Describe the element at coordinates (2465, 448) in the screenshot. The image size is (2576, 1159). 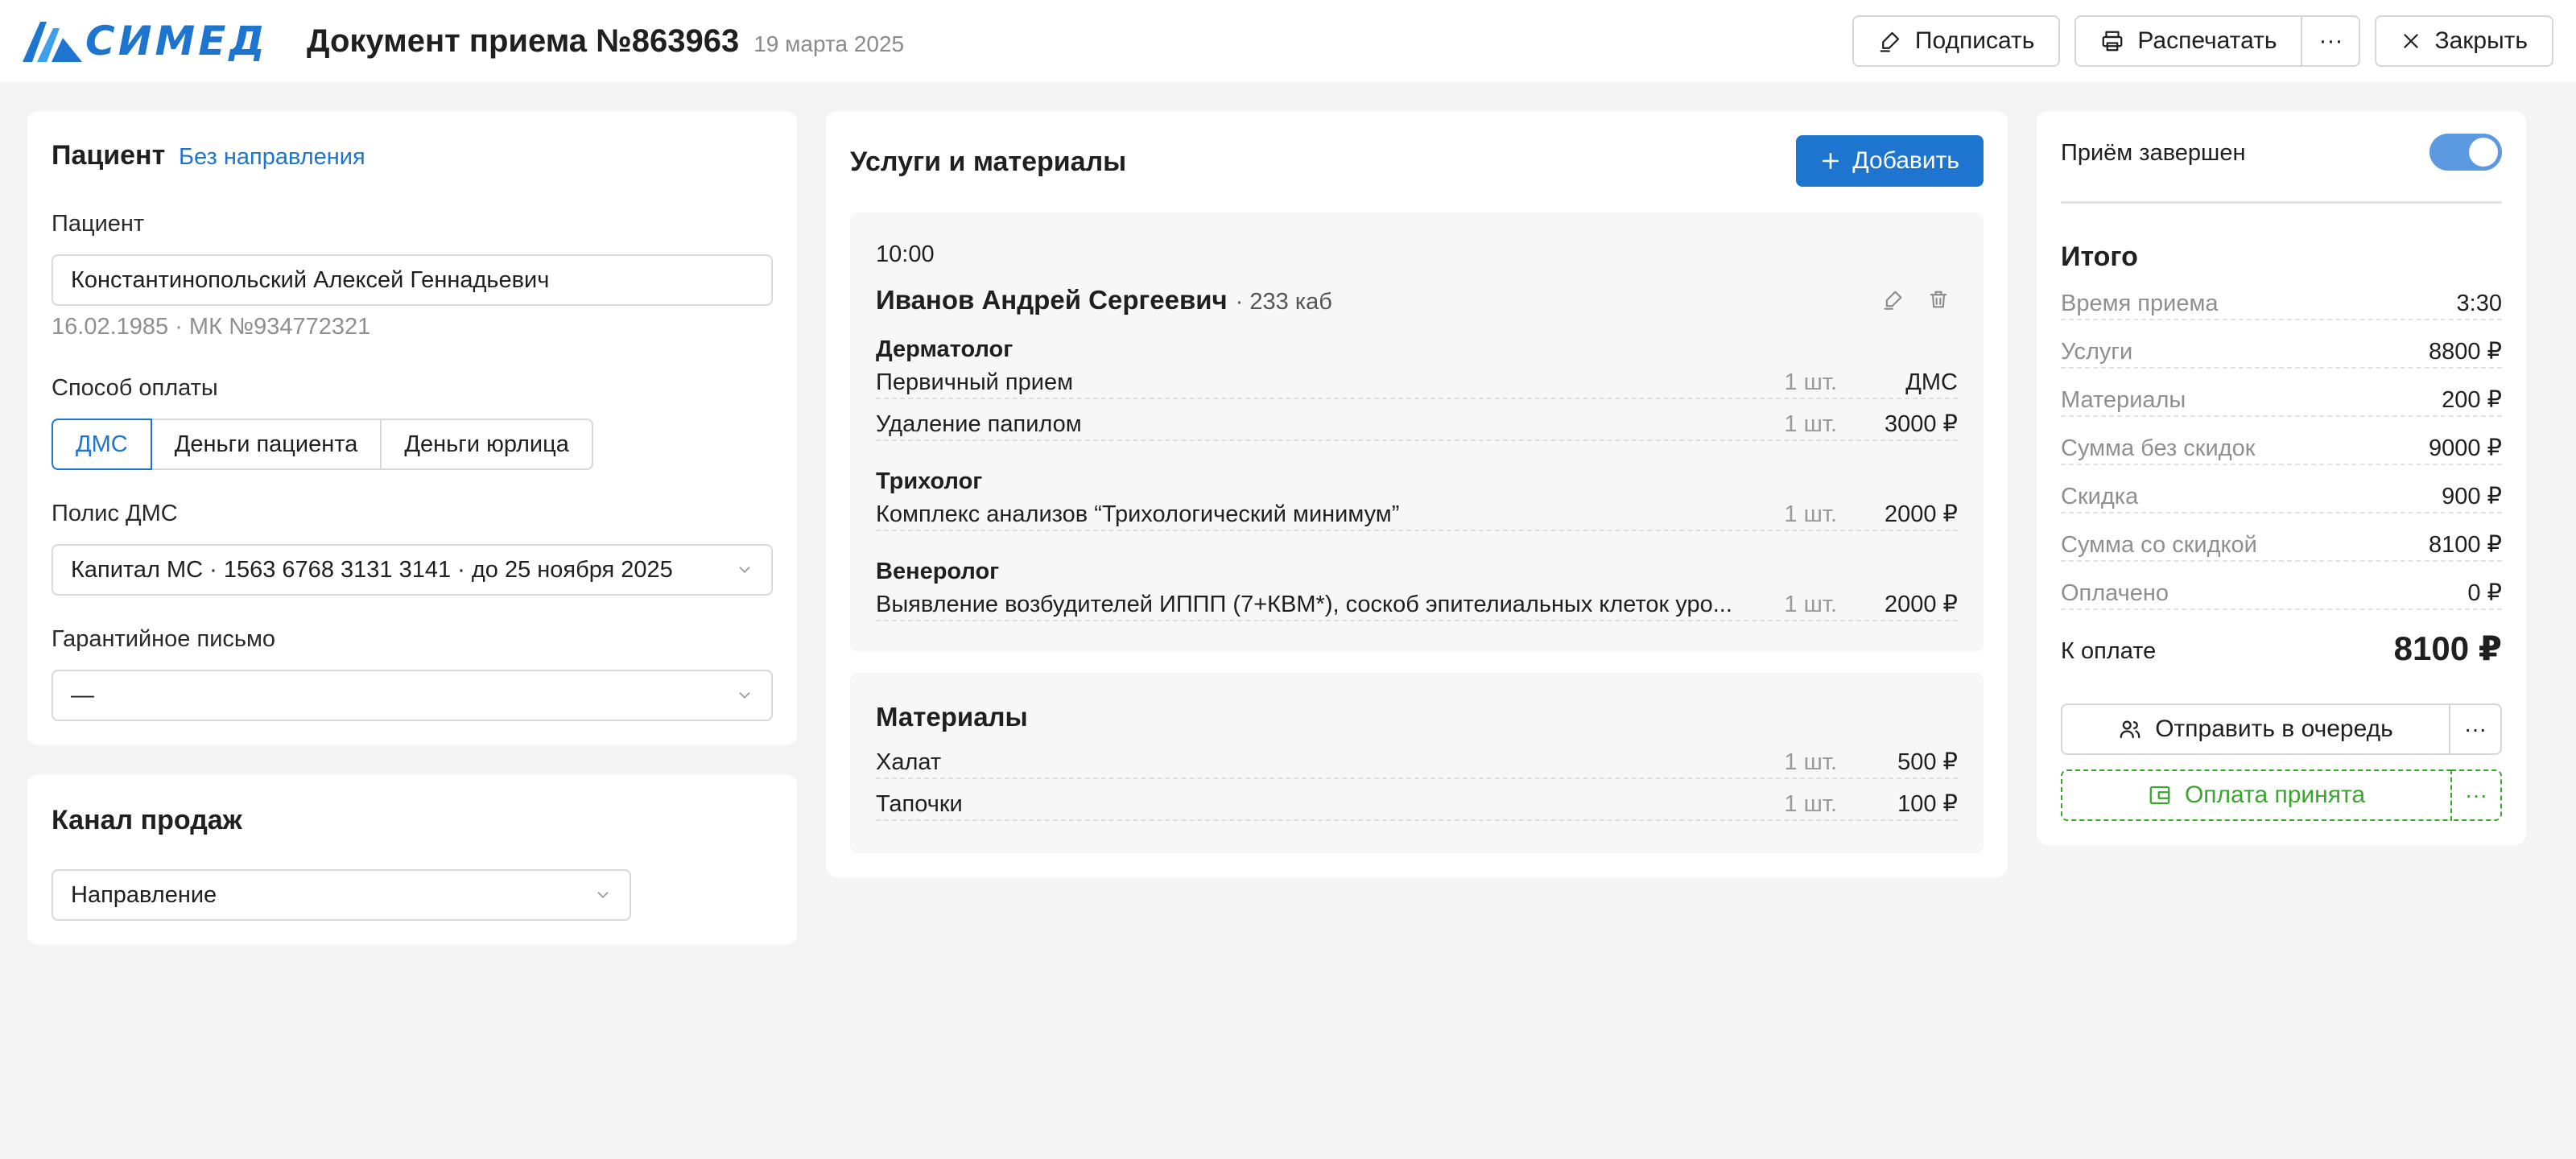
I see `summary-value: 9000 ₽` at that location.